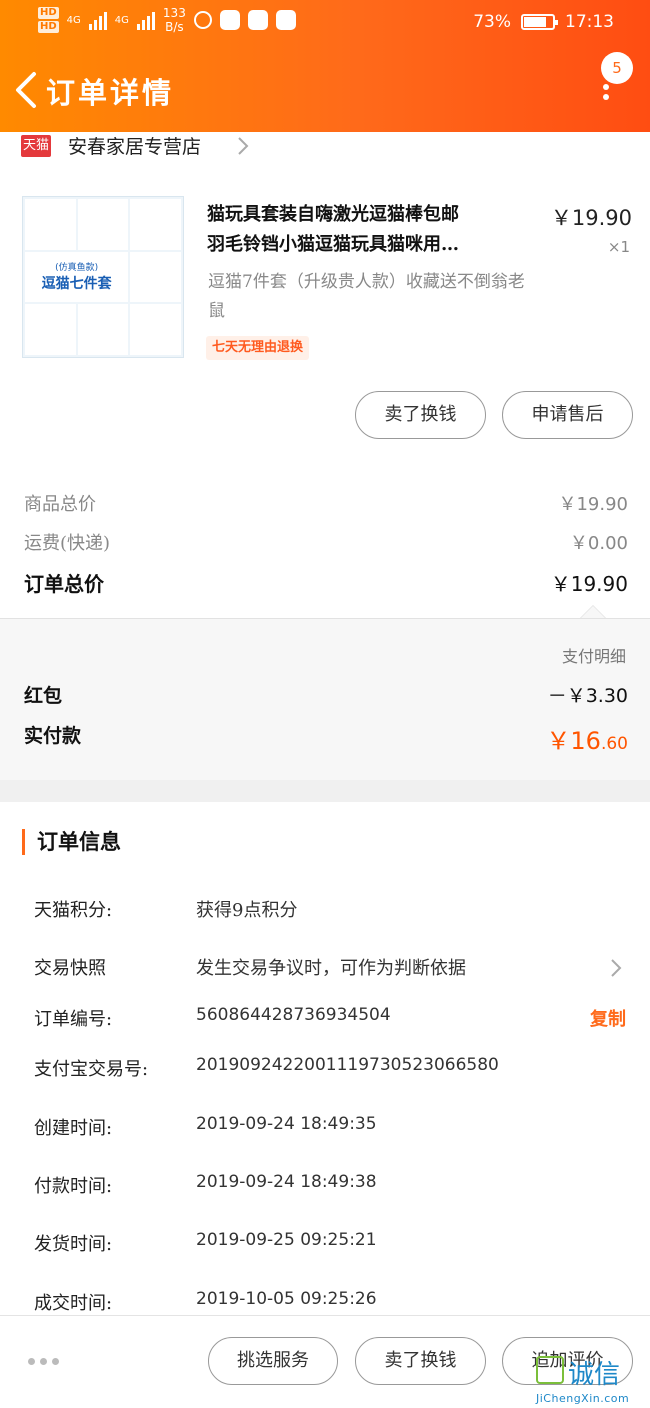  Describe the element at coordinates (550, 1370) in the screenshot. I see `watermark-logo-icon` at that location.